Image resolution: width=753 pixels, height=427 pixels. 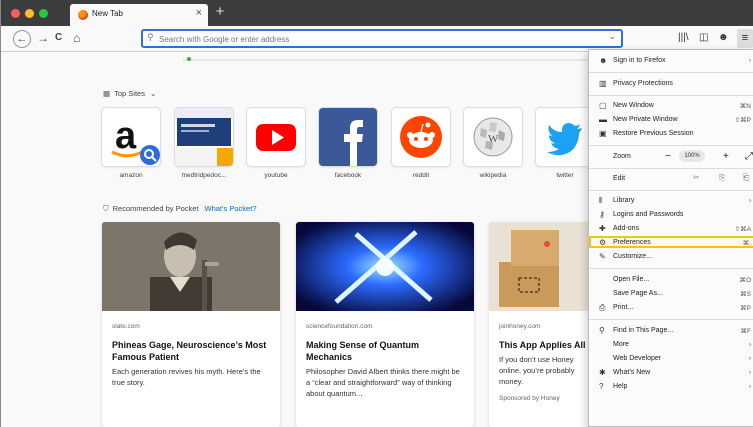 I want to click on tab-new-tab: New Tab ×, so click(x=139, y=15).